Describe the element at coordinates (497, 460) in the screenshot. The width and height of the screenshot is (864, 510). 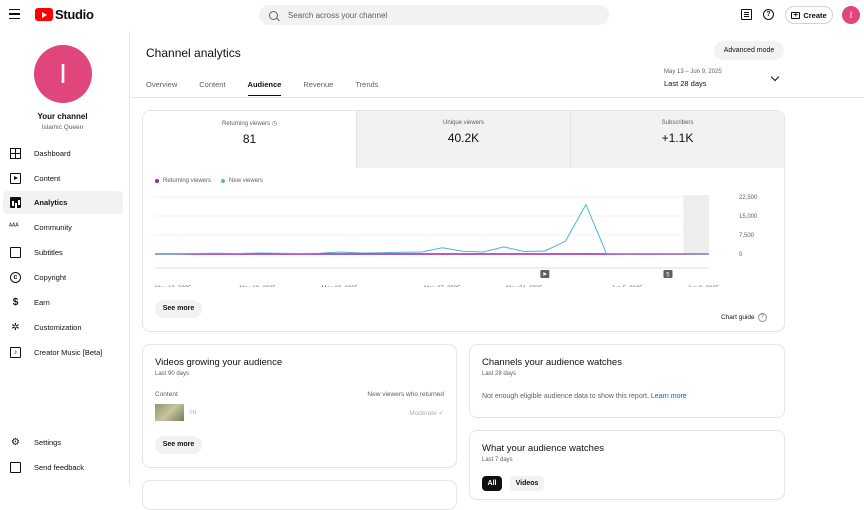
I see `card-subtitle: Last 7 days` at that location.